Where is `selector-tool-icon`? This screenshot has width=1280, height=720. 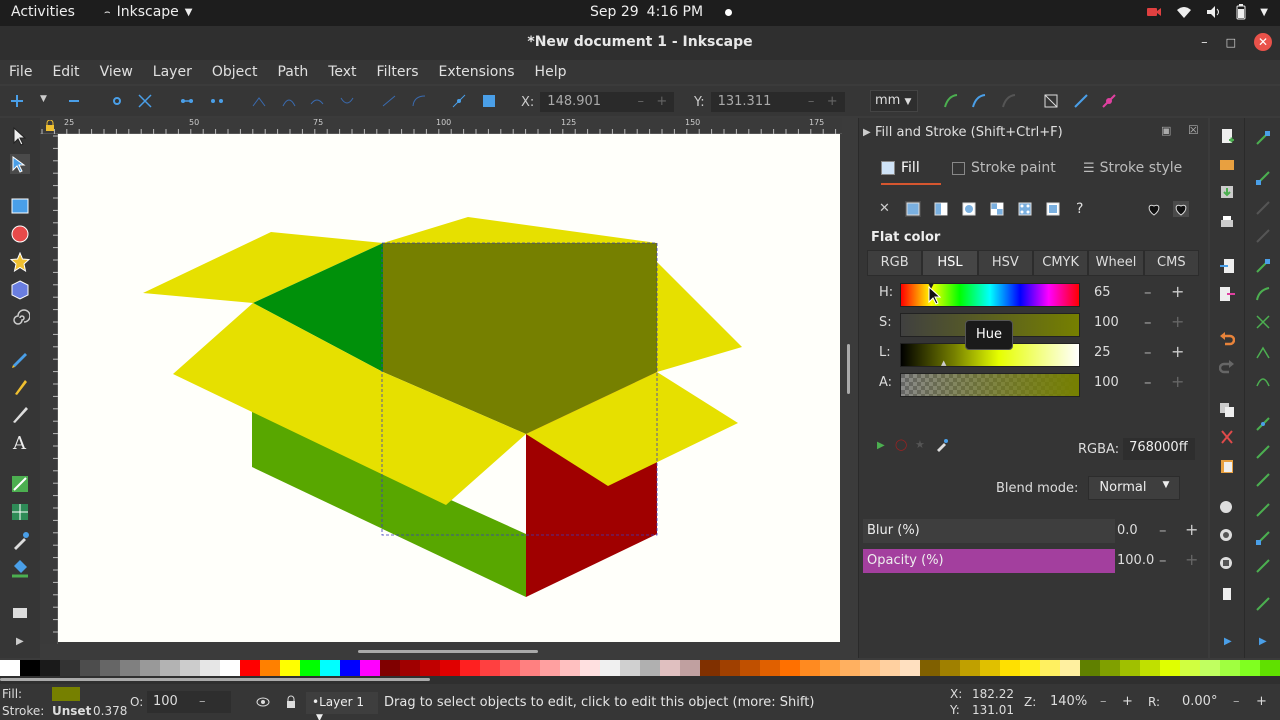 selector-tool-icon is located at coordinates (20, 136).